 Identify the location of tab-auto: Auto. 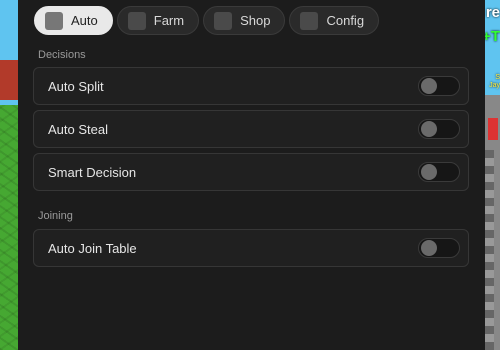
(73, 20).